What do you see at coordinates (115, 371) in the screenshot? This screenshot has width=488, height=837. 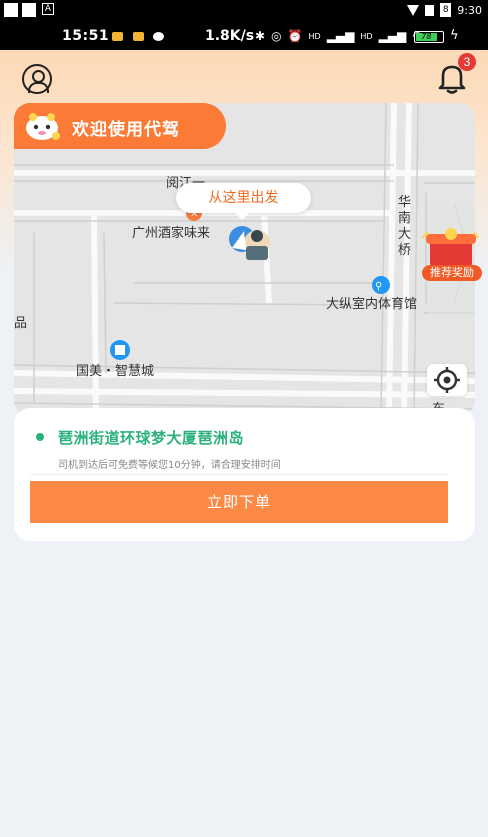 I see `map-label-mall: 国美・智慧城` at bounding box center [115, 371].